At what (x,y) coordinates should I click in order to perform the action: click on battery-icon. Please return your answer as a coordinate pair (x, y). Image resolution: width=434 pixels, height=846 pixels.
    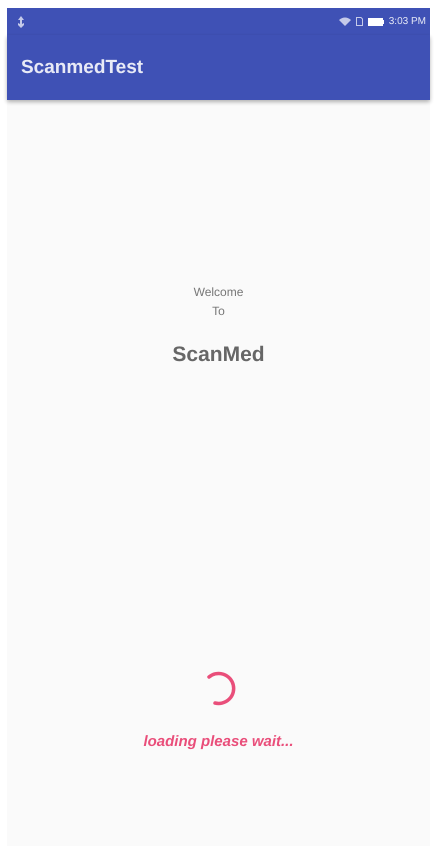
    Looking at the image, I should click on (376, 22).